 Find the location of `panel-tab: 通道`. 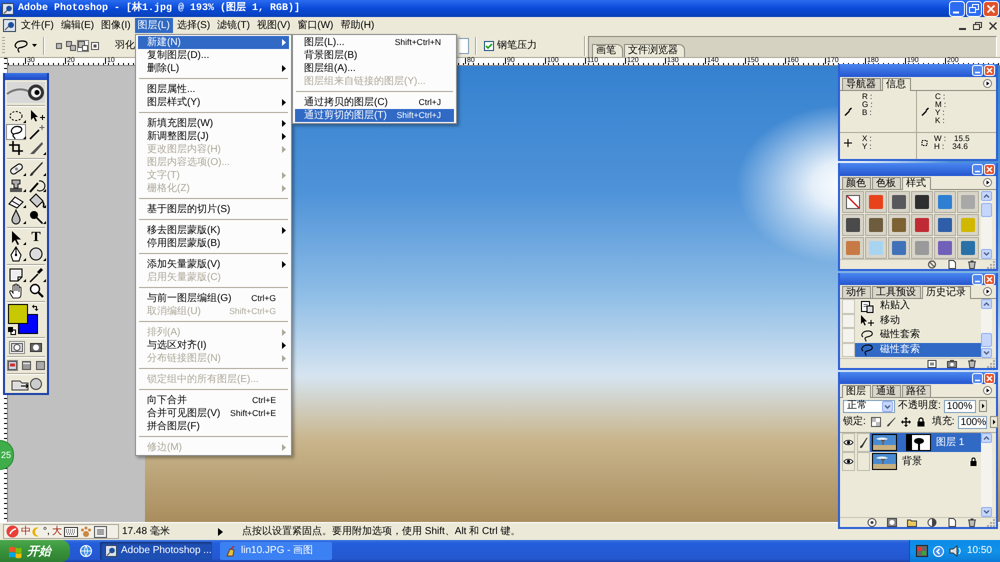

panel-tab: 通道 is located at coordinates (886, 391).